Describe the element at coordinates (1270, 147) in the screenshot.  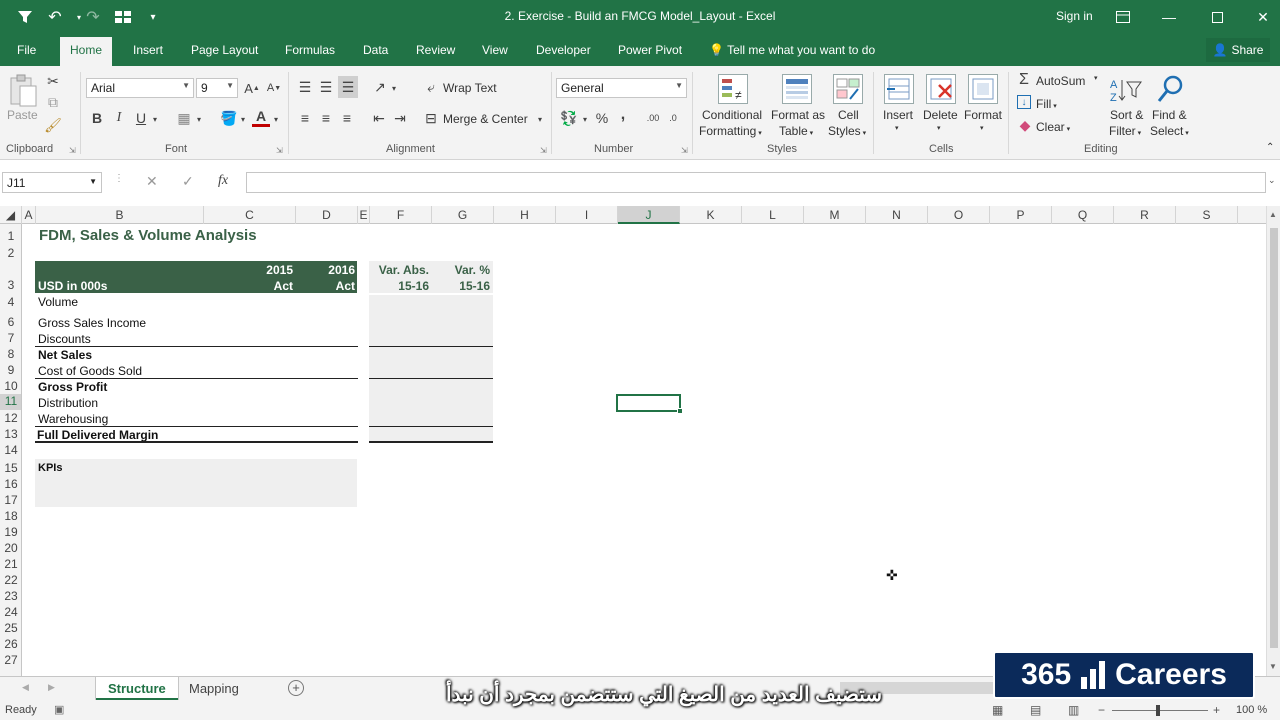
I see `collapse-ribbon-icon: ⌃` at that location.